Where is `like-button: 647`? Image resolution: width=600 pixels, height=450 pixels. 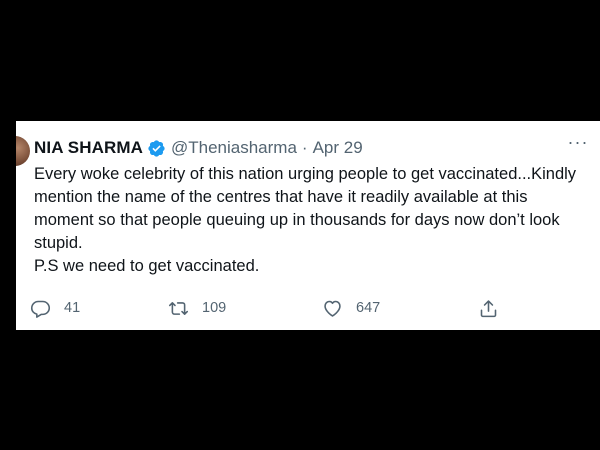 like-button: 647 is located at coordinates (351, 308).